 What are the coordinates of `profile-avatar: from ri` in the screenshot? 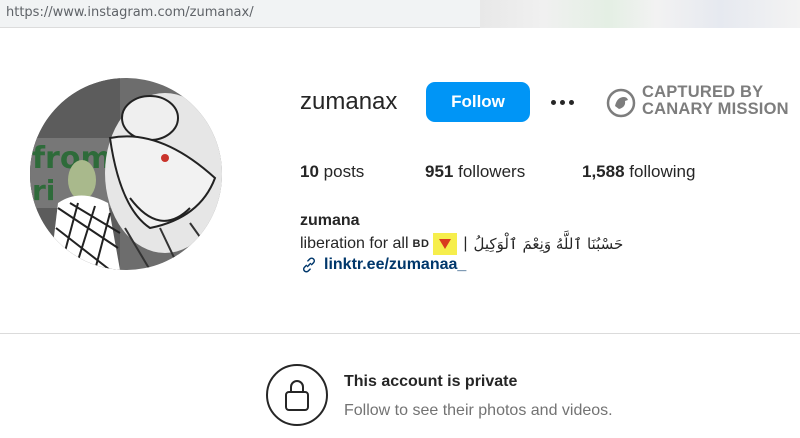 It's located at (126, 174).